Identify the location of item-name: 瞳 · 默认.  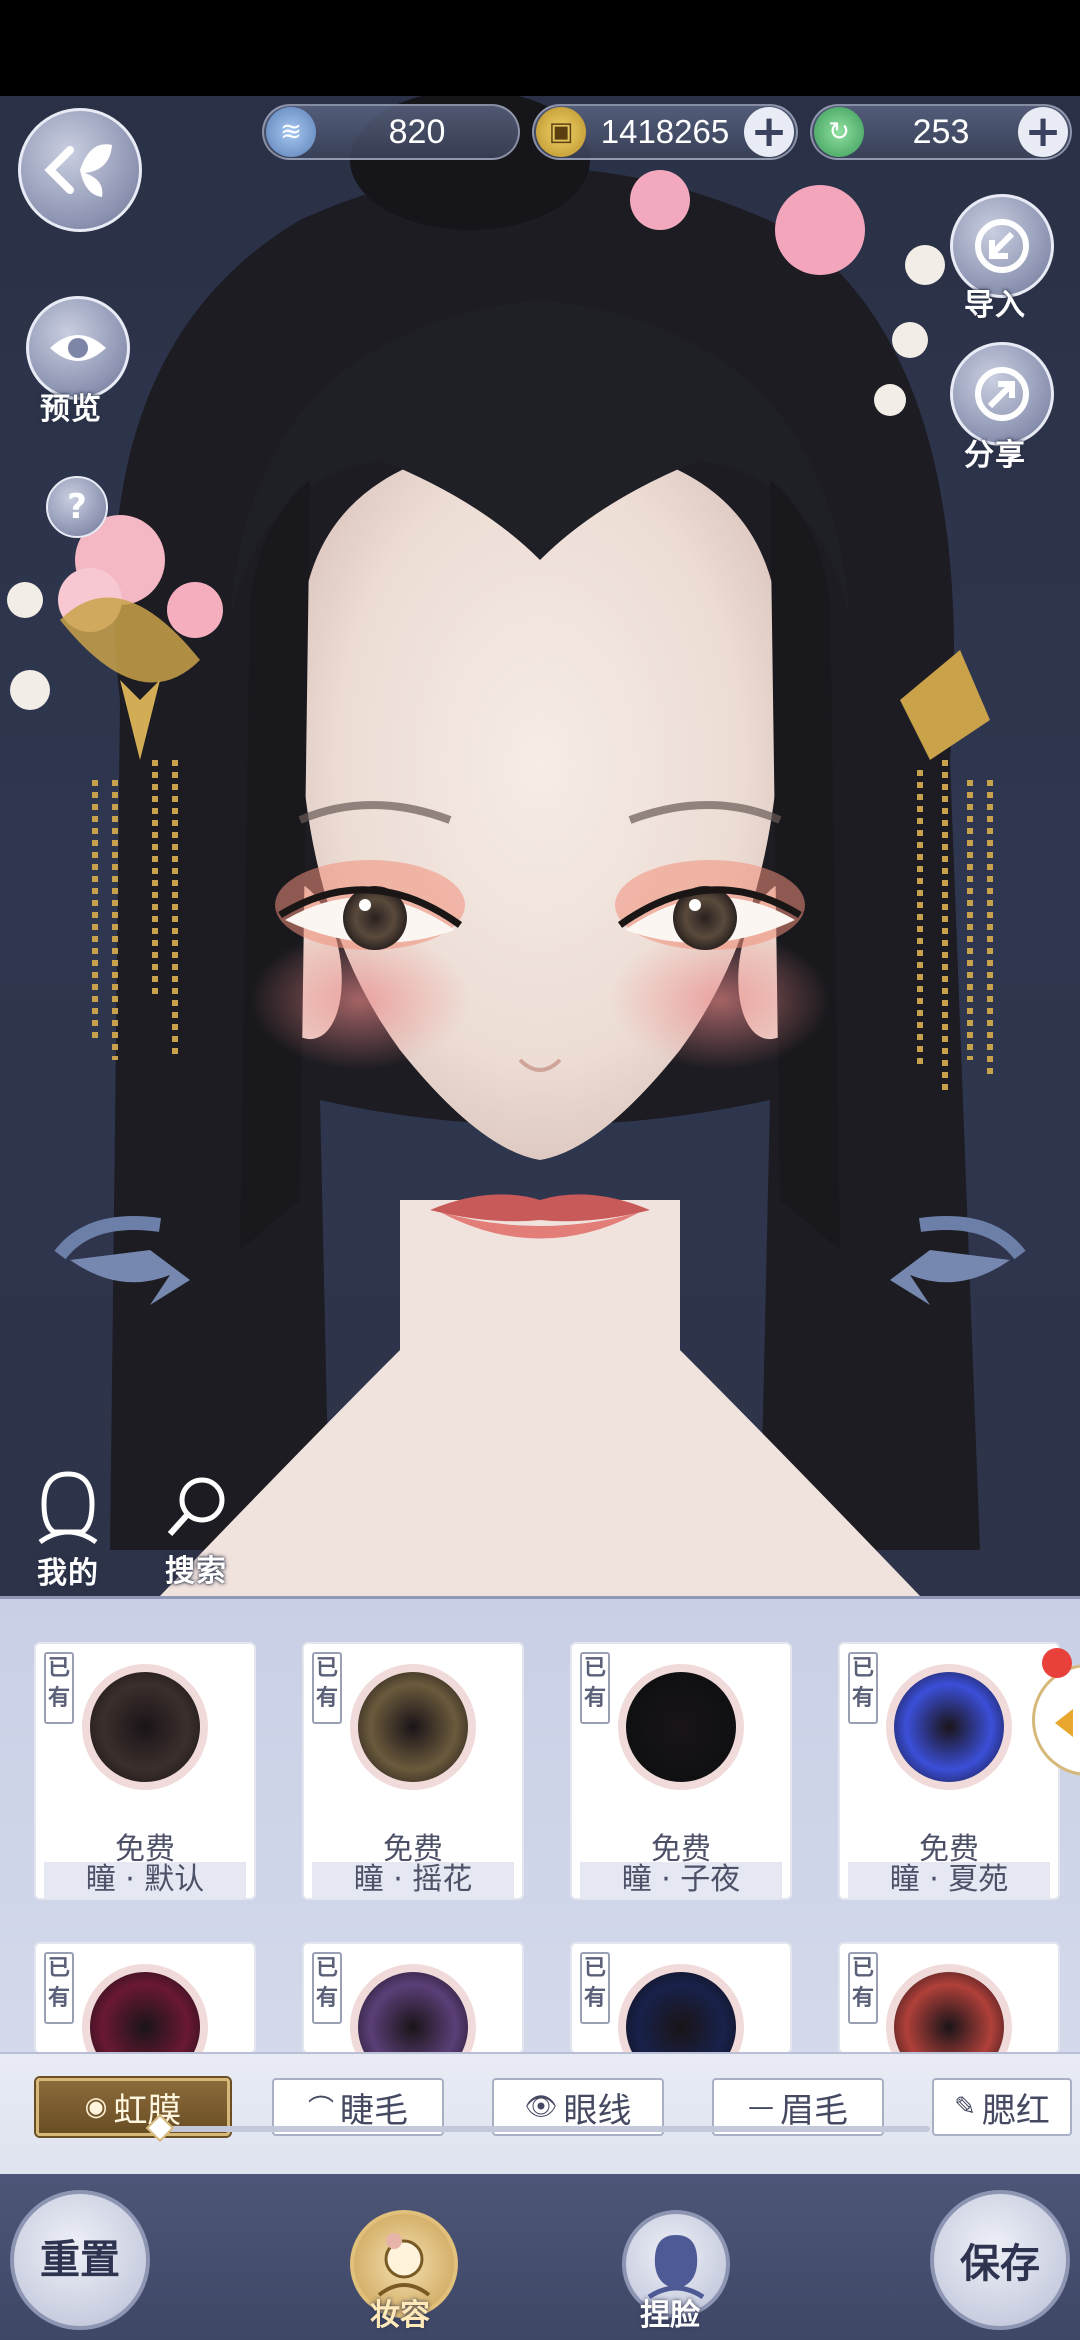
(145, 1880).